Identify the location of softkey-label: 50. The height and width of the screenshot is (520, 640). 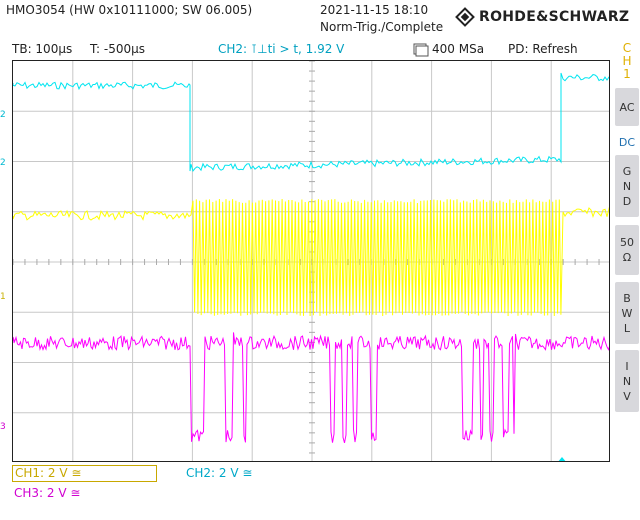
(627, 242).